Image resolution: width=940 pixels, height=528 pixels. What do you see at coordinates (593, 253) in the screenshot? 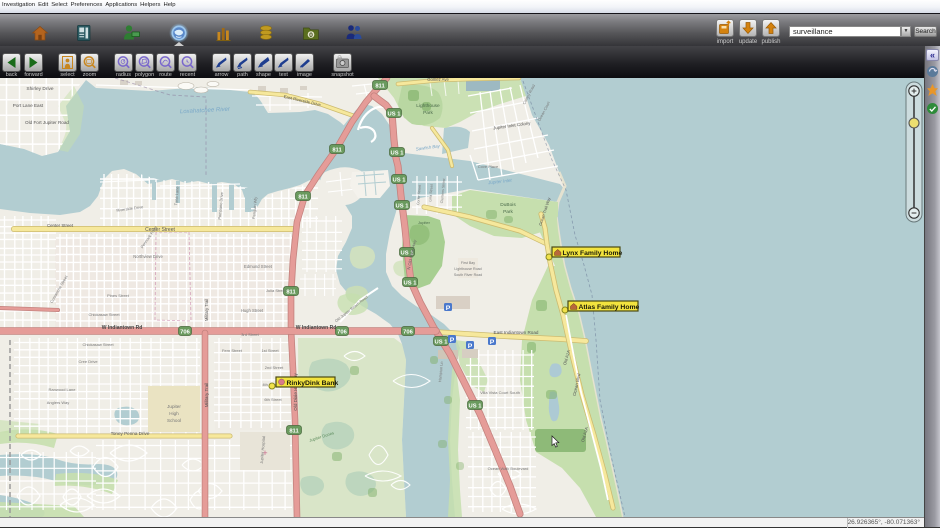
I see `svg-text: Lynx Family Home` at bounding box center [593, 253].